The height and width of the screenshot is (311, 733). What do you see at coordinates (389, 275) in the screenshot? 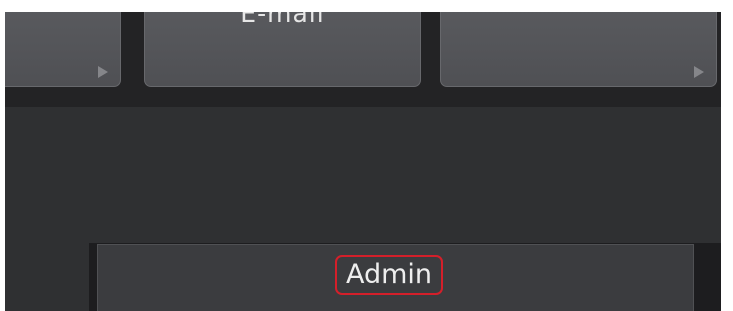
I see `admin-button: Admin` at bounding box center [389, 275].